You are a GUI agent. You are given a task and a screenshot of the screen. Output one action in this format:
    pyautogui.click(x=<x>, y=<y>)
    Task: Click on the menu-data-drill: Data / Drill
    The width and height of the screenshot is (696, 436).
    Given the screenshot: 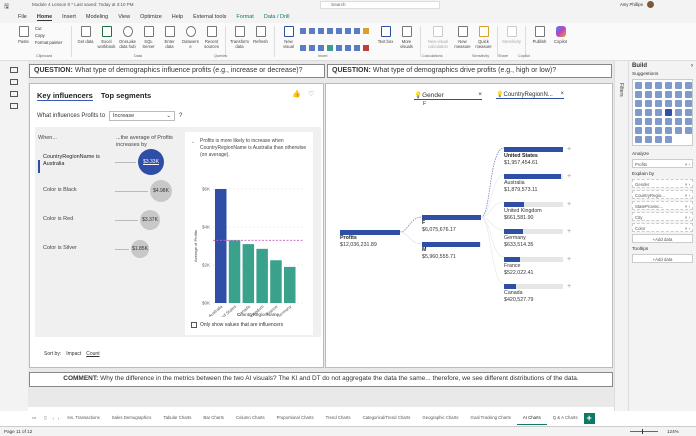 What is the action you would take?
    pyautogui.click(x=277, y=17)
    